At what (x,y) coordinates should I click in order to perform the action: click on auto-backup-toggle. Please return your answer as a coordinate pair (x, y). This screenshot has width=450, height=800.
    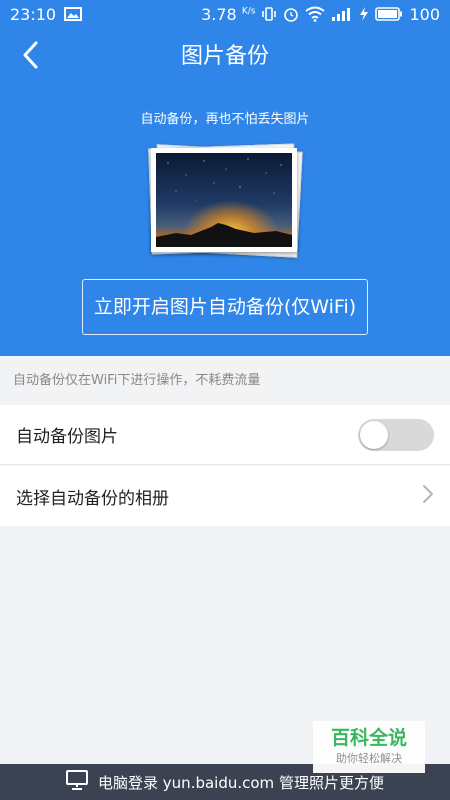
    Looking at the image, I should click on (396, 434).